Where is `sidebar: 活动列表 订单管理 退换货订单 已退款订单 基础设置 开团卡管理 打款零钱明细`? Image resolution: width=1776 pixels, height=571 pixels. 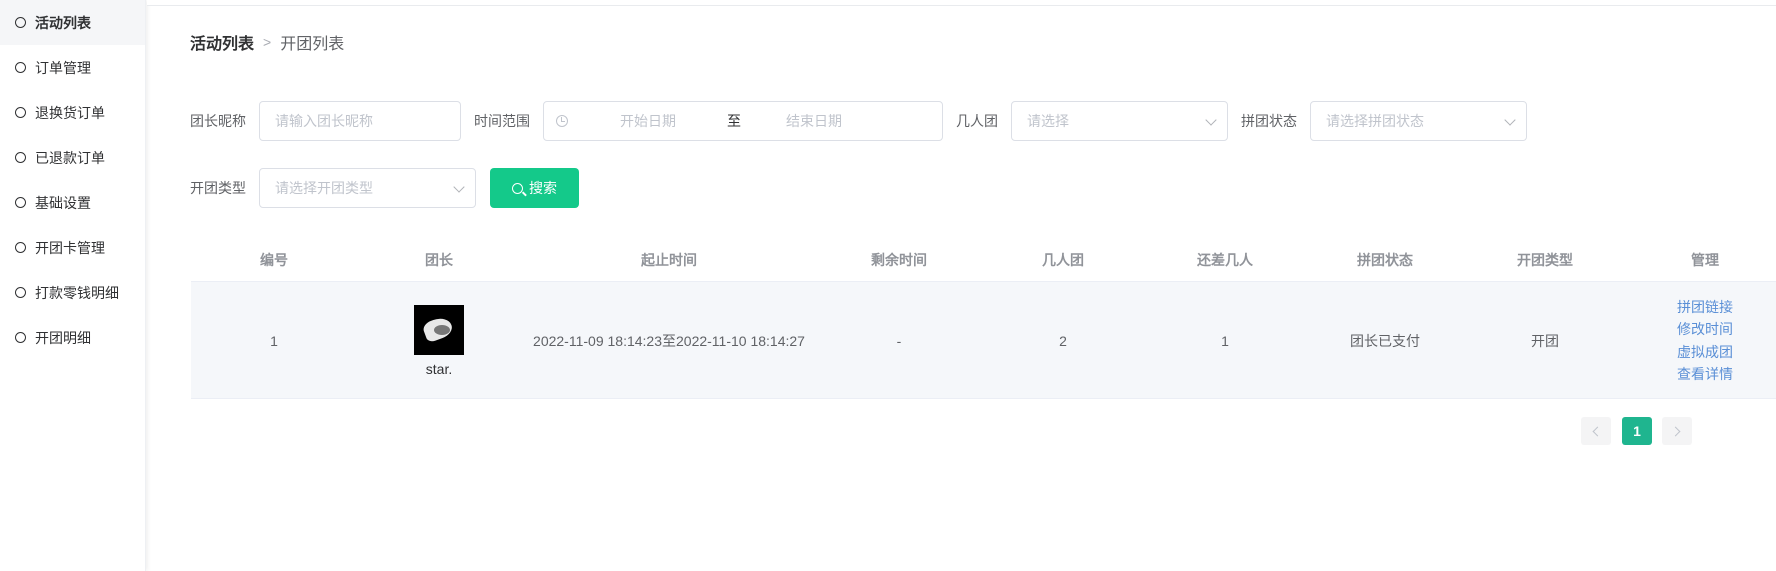 sidebar: 活动列表 订单管理 退换货订单 已退款订单 基础设置 开团卡管理 打款零钱明细 is located at coordinates (73, 285).